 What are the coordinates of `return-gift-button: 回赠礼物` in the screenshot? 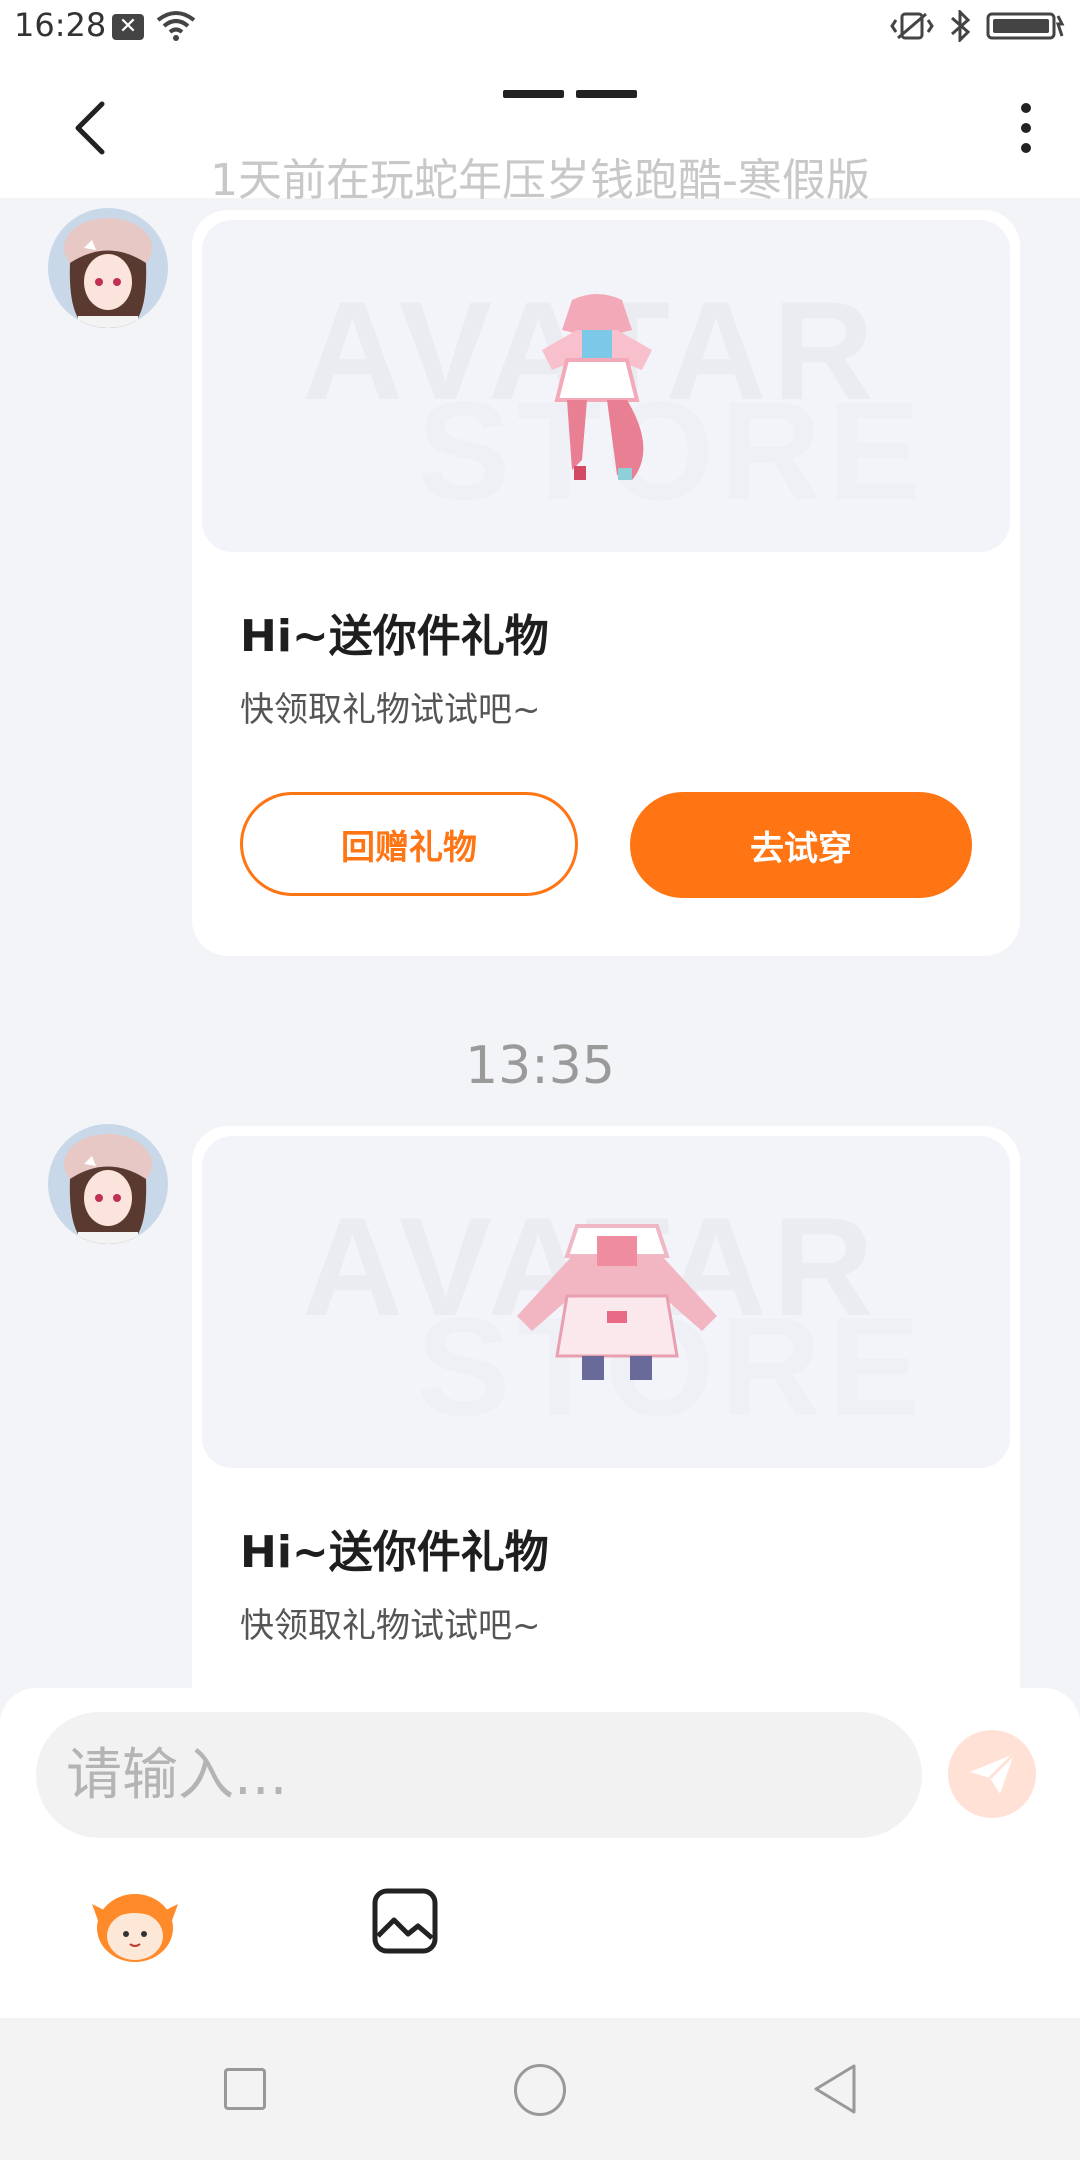 It's located at (409, 844).